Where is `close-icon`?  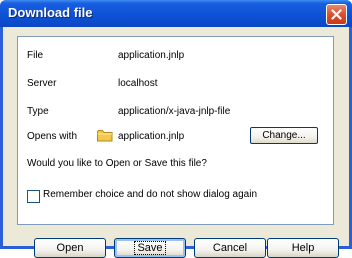 close-icon is located at coordinates (336, 14).